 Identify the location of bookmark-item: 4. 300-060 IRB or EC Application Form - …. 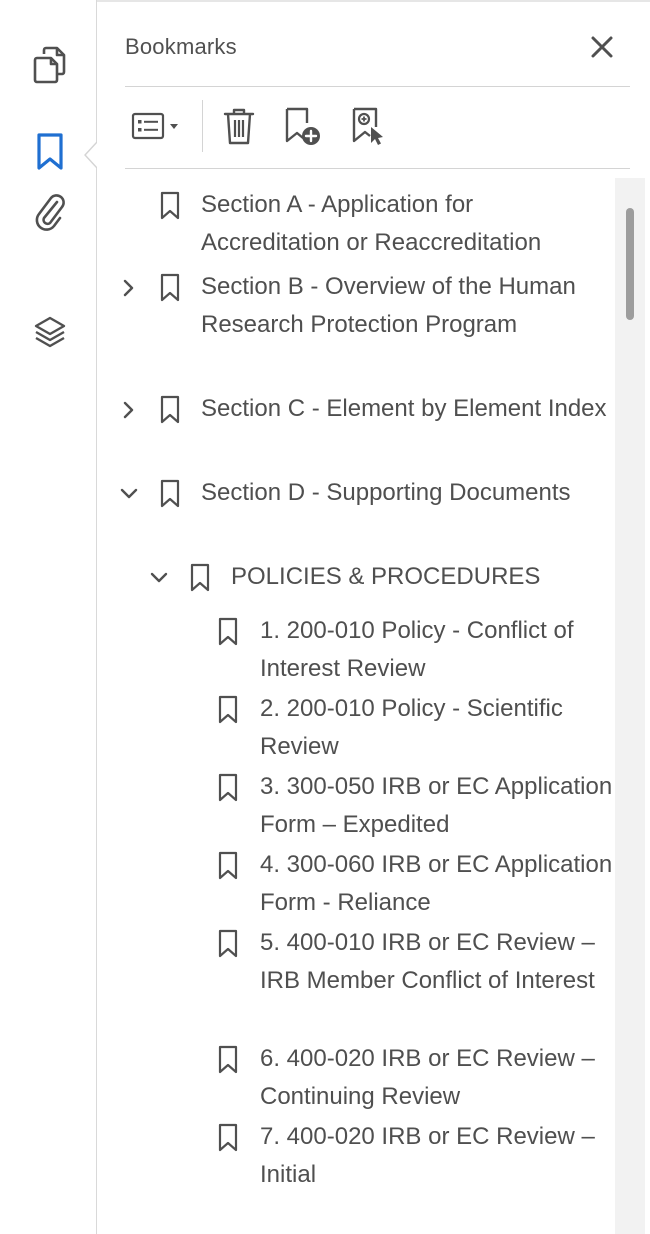
(356, 884).